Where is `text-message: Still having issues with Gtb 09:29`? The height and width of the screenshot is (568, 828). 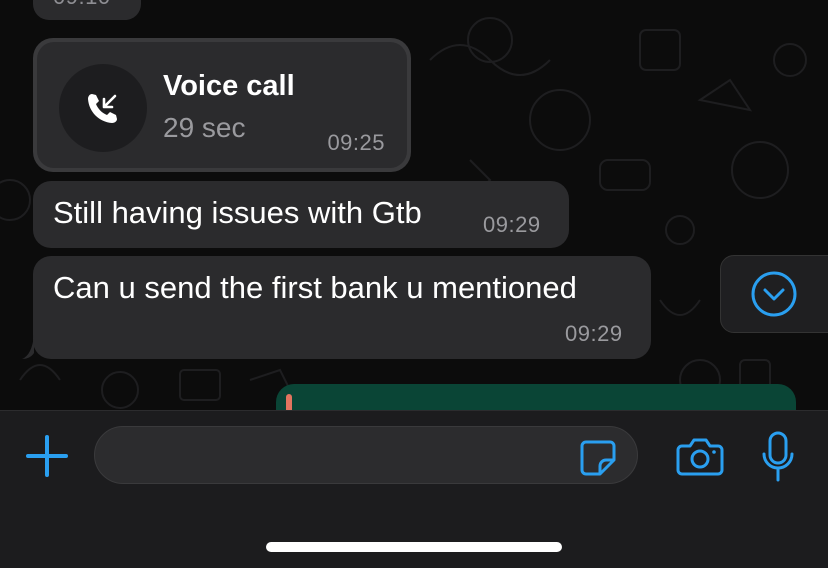
text-message: Still having issues with Gtb 09:29 is located at coordinates (301, 214).